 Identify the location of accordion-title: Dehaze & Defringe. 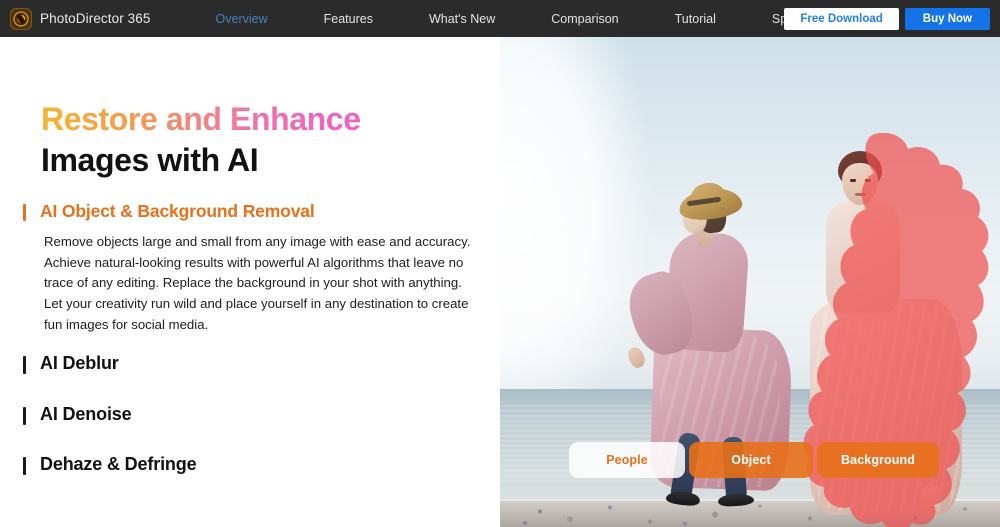
(118, 464).